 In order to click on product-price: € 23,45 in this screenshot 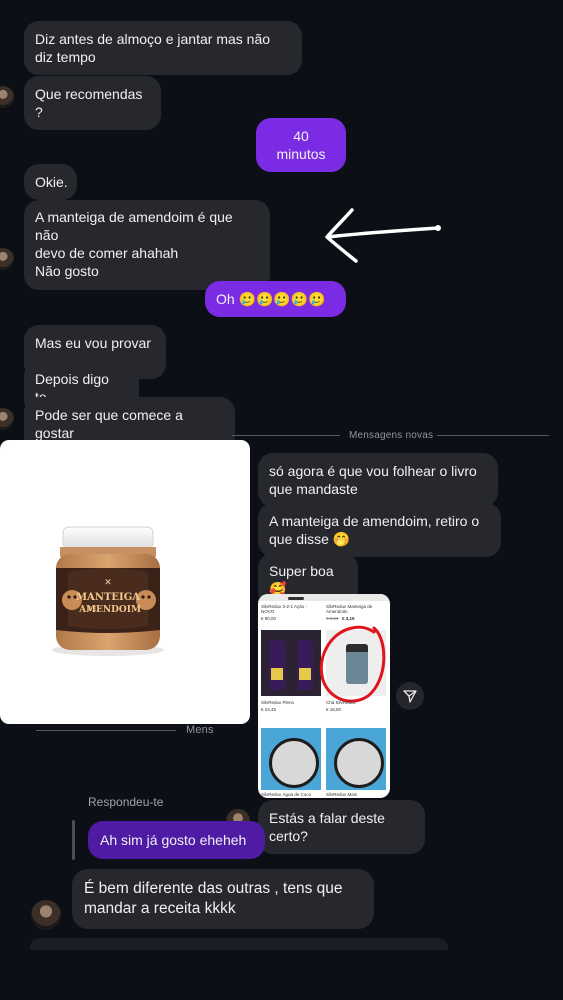, I will do `click(269, 709)`.